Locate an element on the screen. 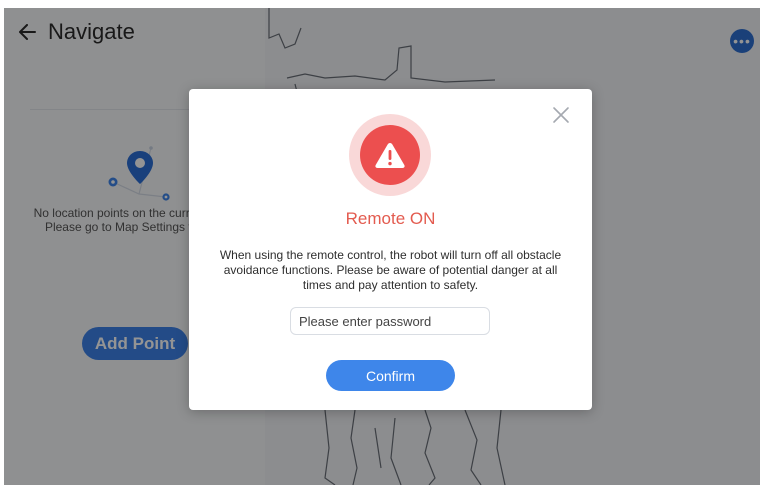  confirm-button: Confirm is located at coordinates (390, 375).